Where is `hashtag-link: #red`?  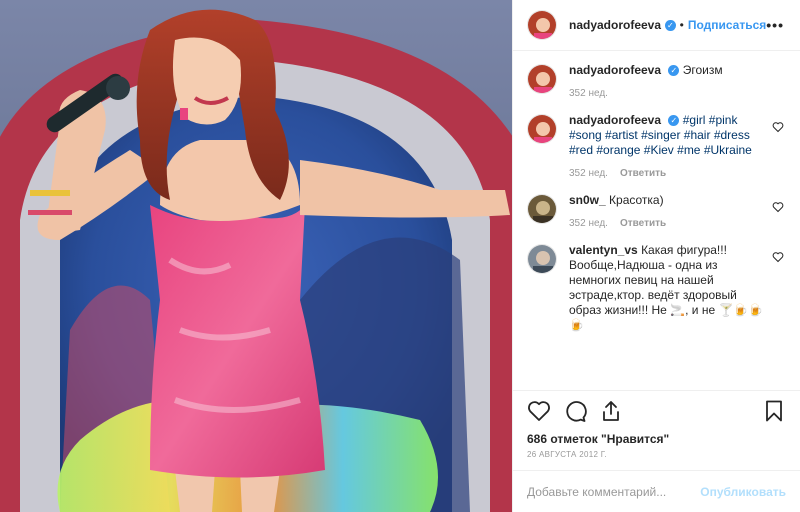 hashtag-link: #red is located at coordinates (581, 150).